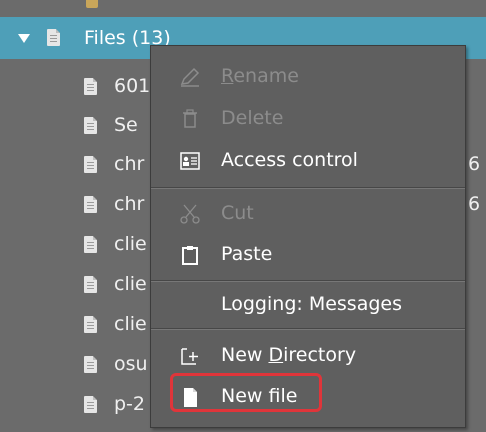  Describe the element at coordinates (243, 7) in the screenshot. I see `tree-row-partial` at that location.